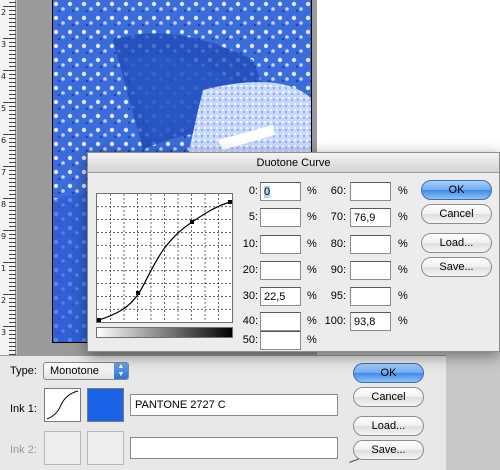  What do you see at coordinates (335, 321) in the screenshot?
I see `field-label-100: 100:` at bounding box center [335, 321].